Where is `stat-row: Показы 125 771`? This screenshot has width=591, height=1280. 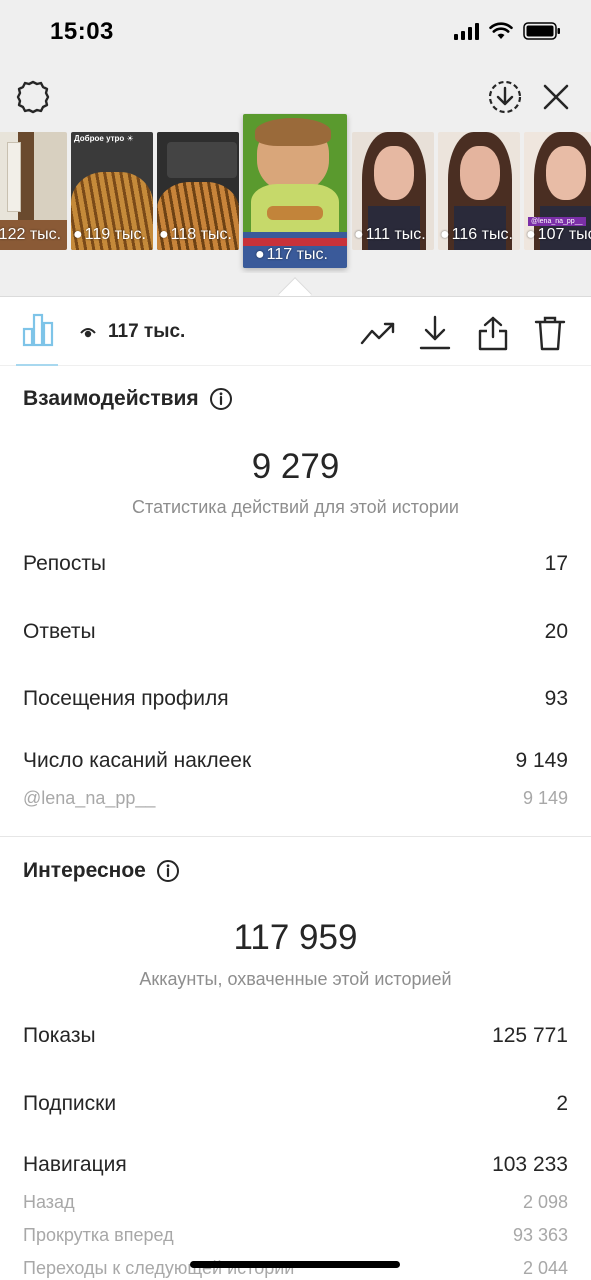
stat-row: Показы 125 771 is located at coordinates (295, 1036).